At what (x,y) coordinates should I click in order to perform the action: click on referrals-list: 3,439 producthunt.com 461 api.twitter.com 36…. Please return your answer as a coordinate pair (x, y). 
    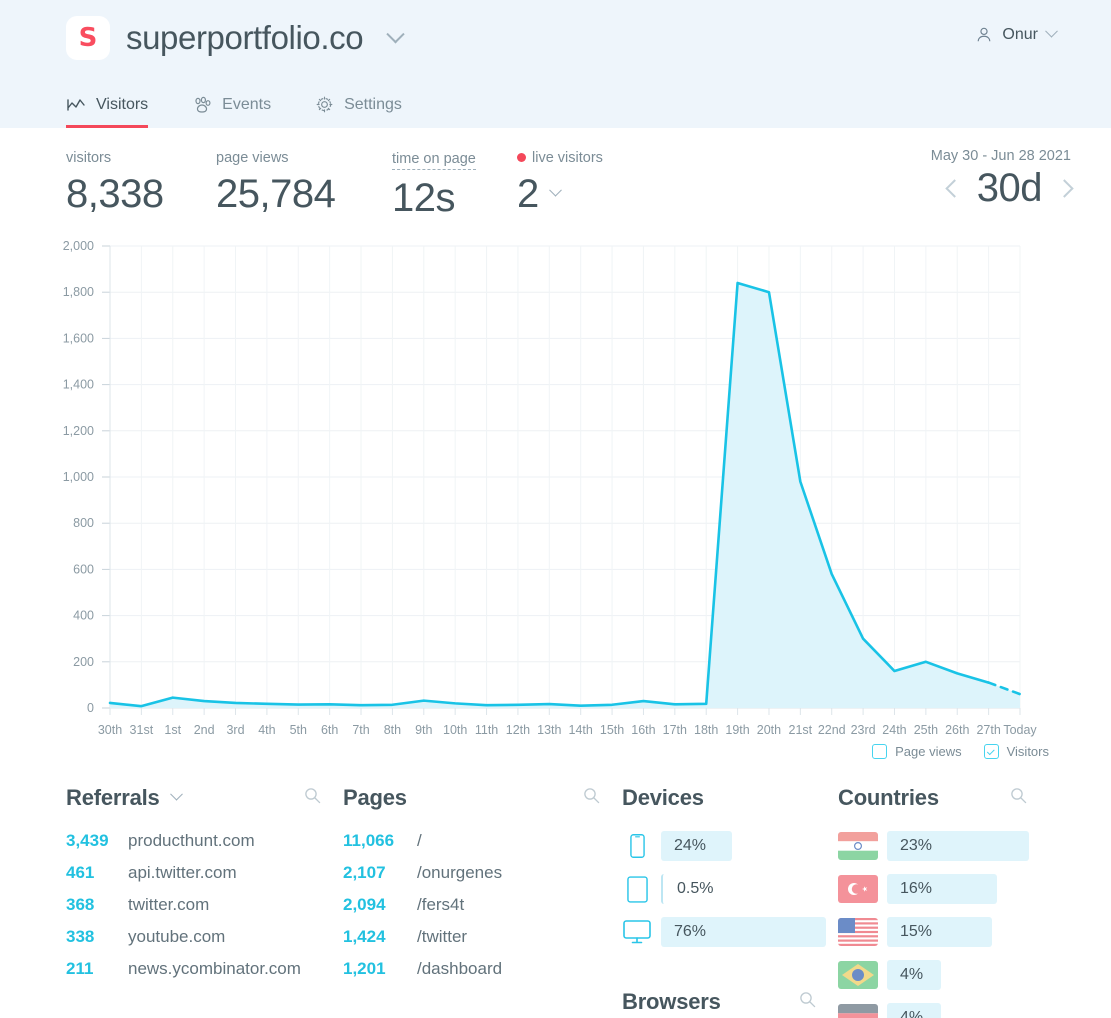
    Looking at the image, I should click on (204, 905).